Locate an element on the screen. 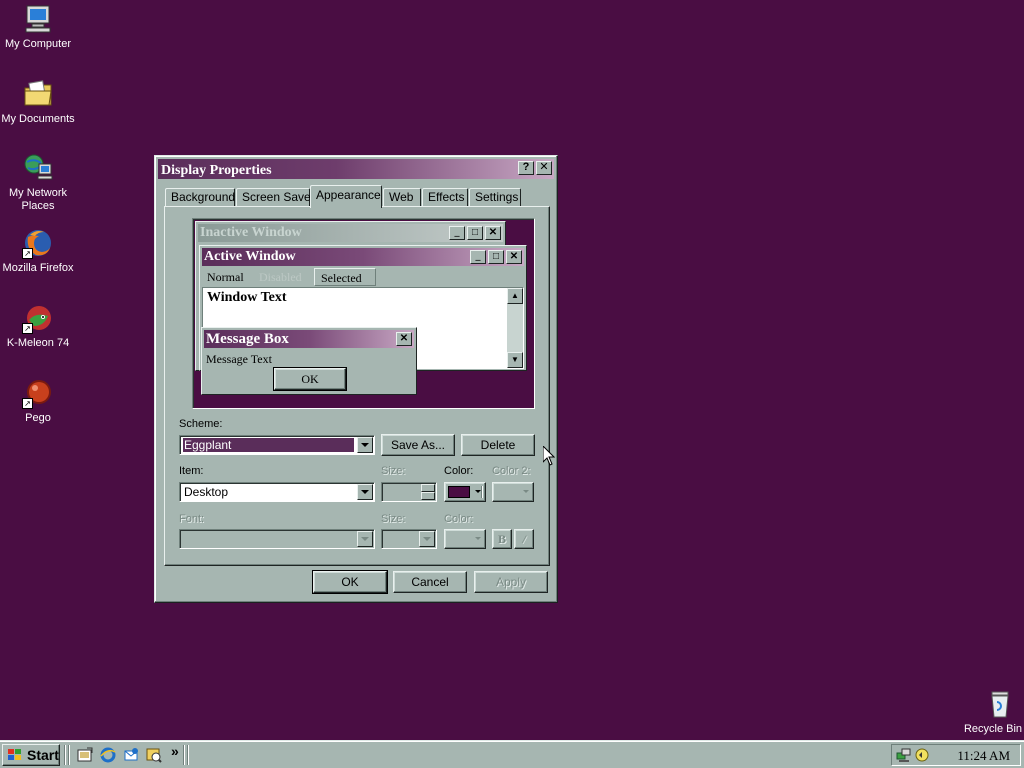  preview-message-text: Message Text is located at coordinates (239, 359).